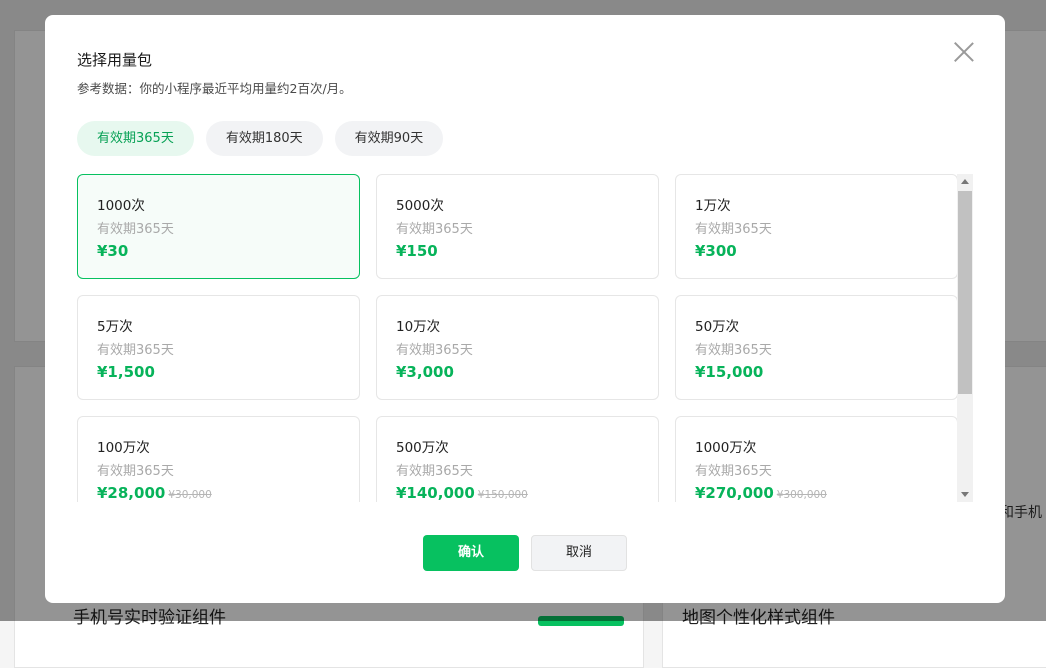 The width and height of the screenshot is (1046, 668). What do you see at coordinates (965, 292) in the screenshot?
I see `scroll-thumb` at bounding box center [965, 292].